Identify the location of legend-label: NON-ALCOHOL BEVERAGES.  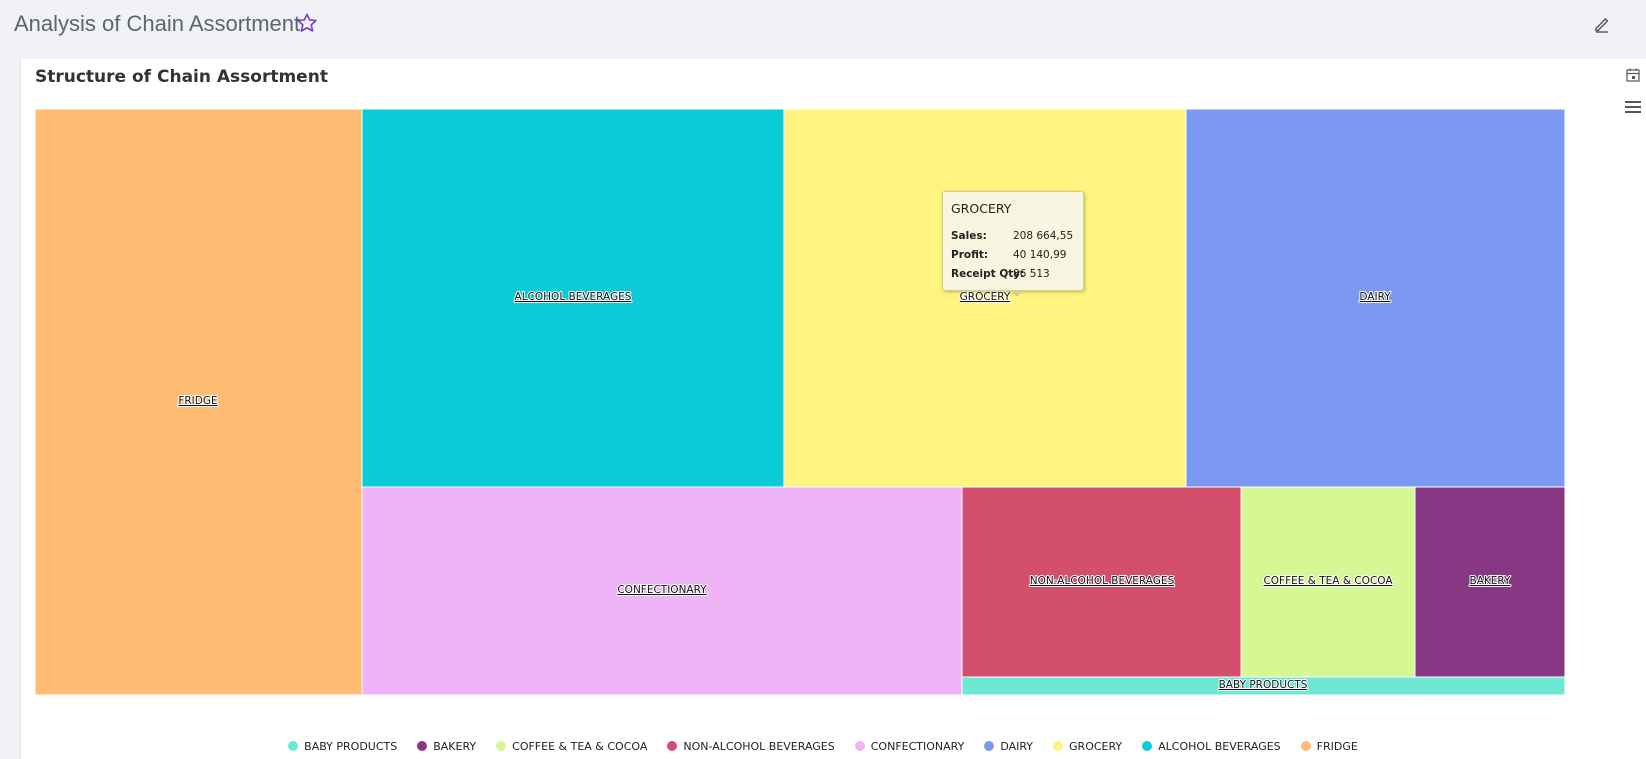
(759, 746).